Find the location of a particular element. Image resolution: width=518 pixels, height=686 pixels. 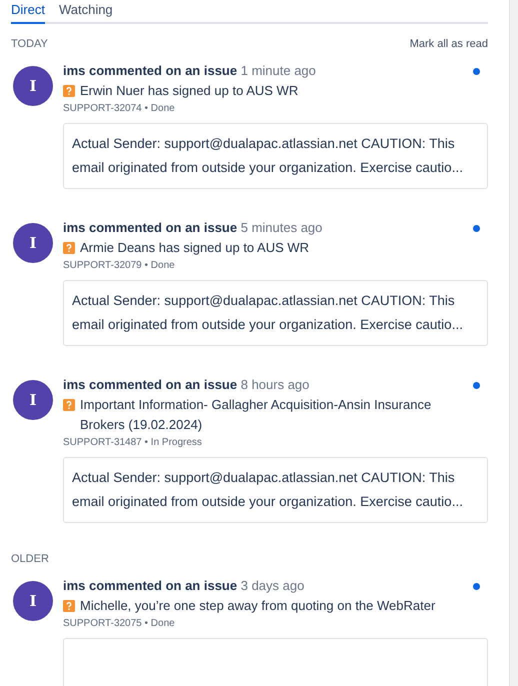

issue-meta: SUPPORT-32075 • Done is located at coordinates (119, 623).